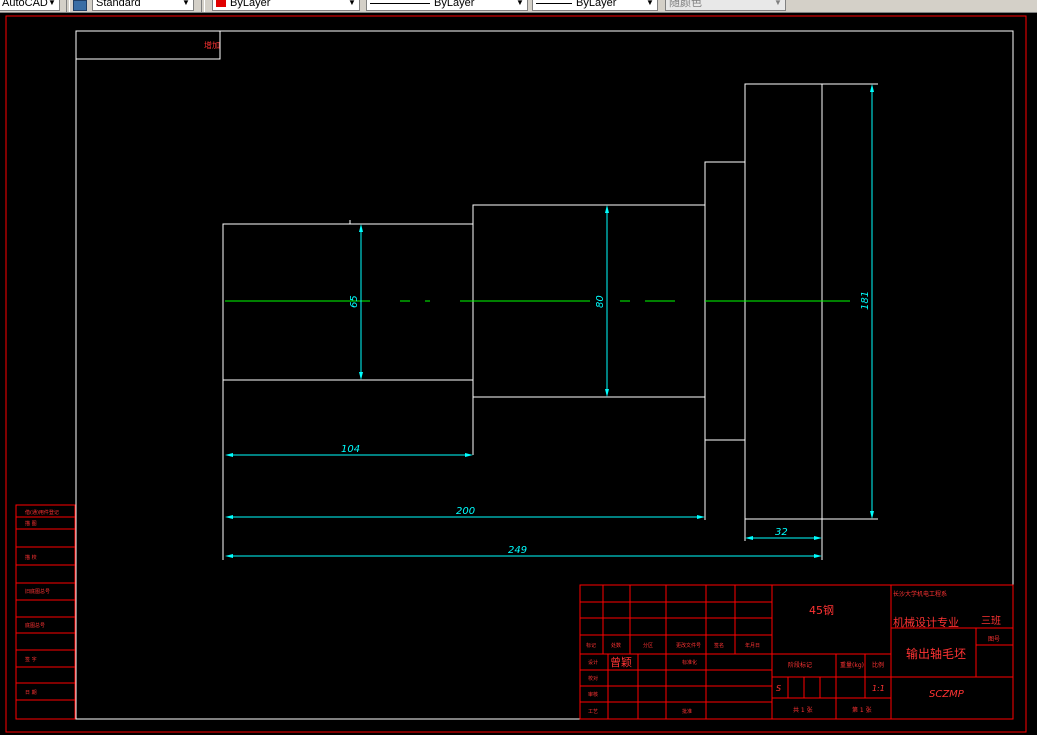 The image size is (1037, 735). I want to click on dimension-style-combo: Standard ▼, so click(143, 5).